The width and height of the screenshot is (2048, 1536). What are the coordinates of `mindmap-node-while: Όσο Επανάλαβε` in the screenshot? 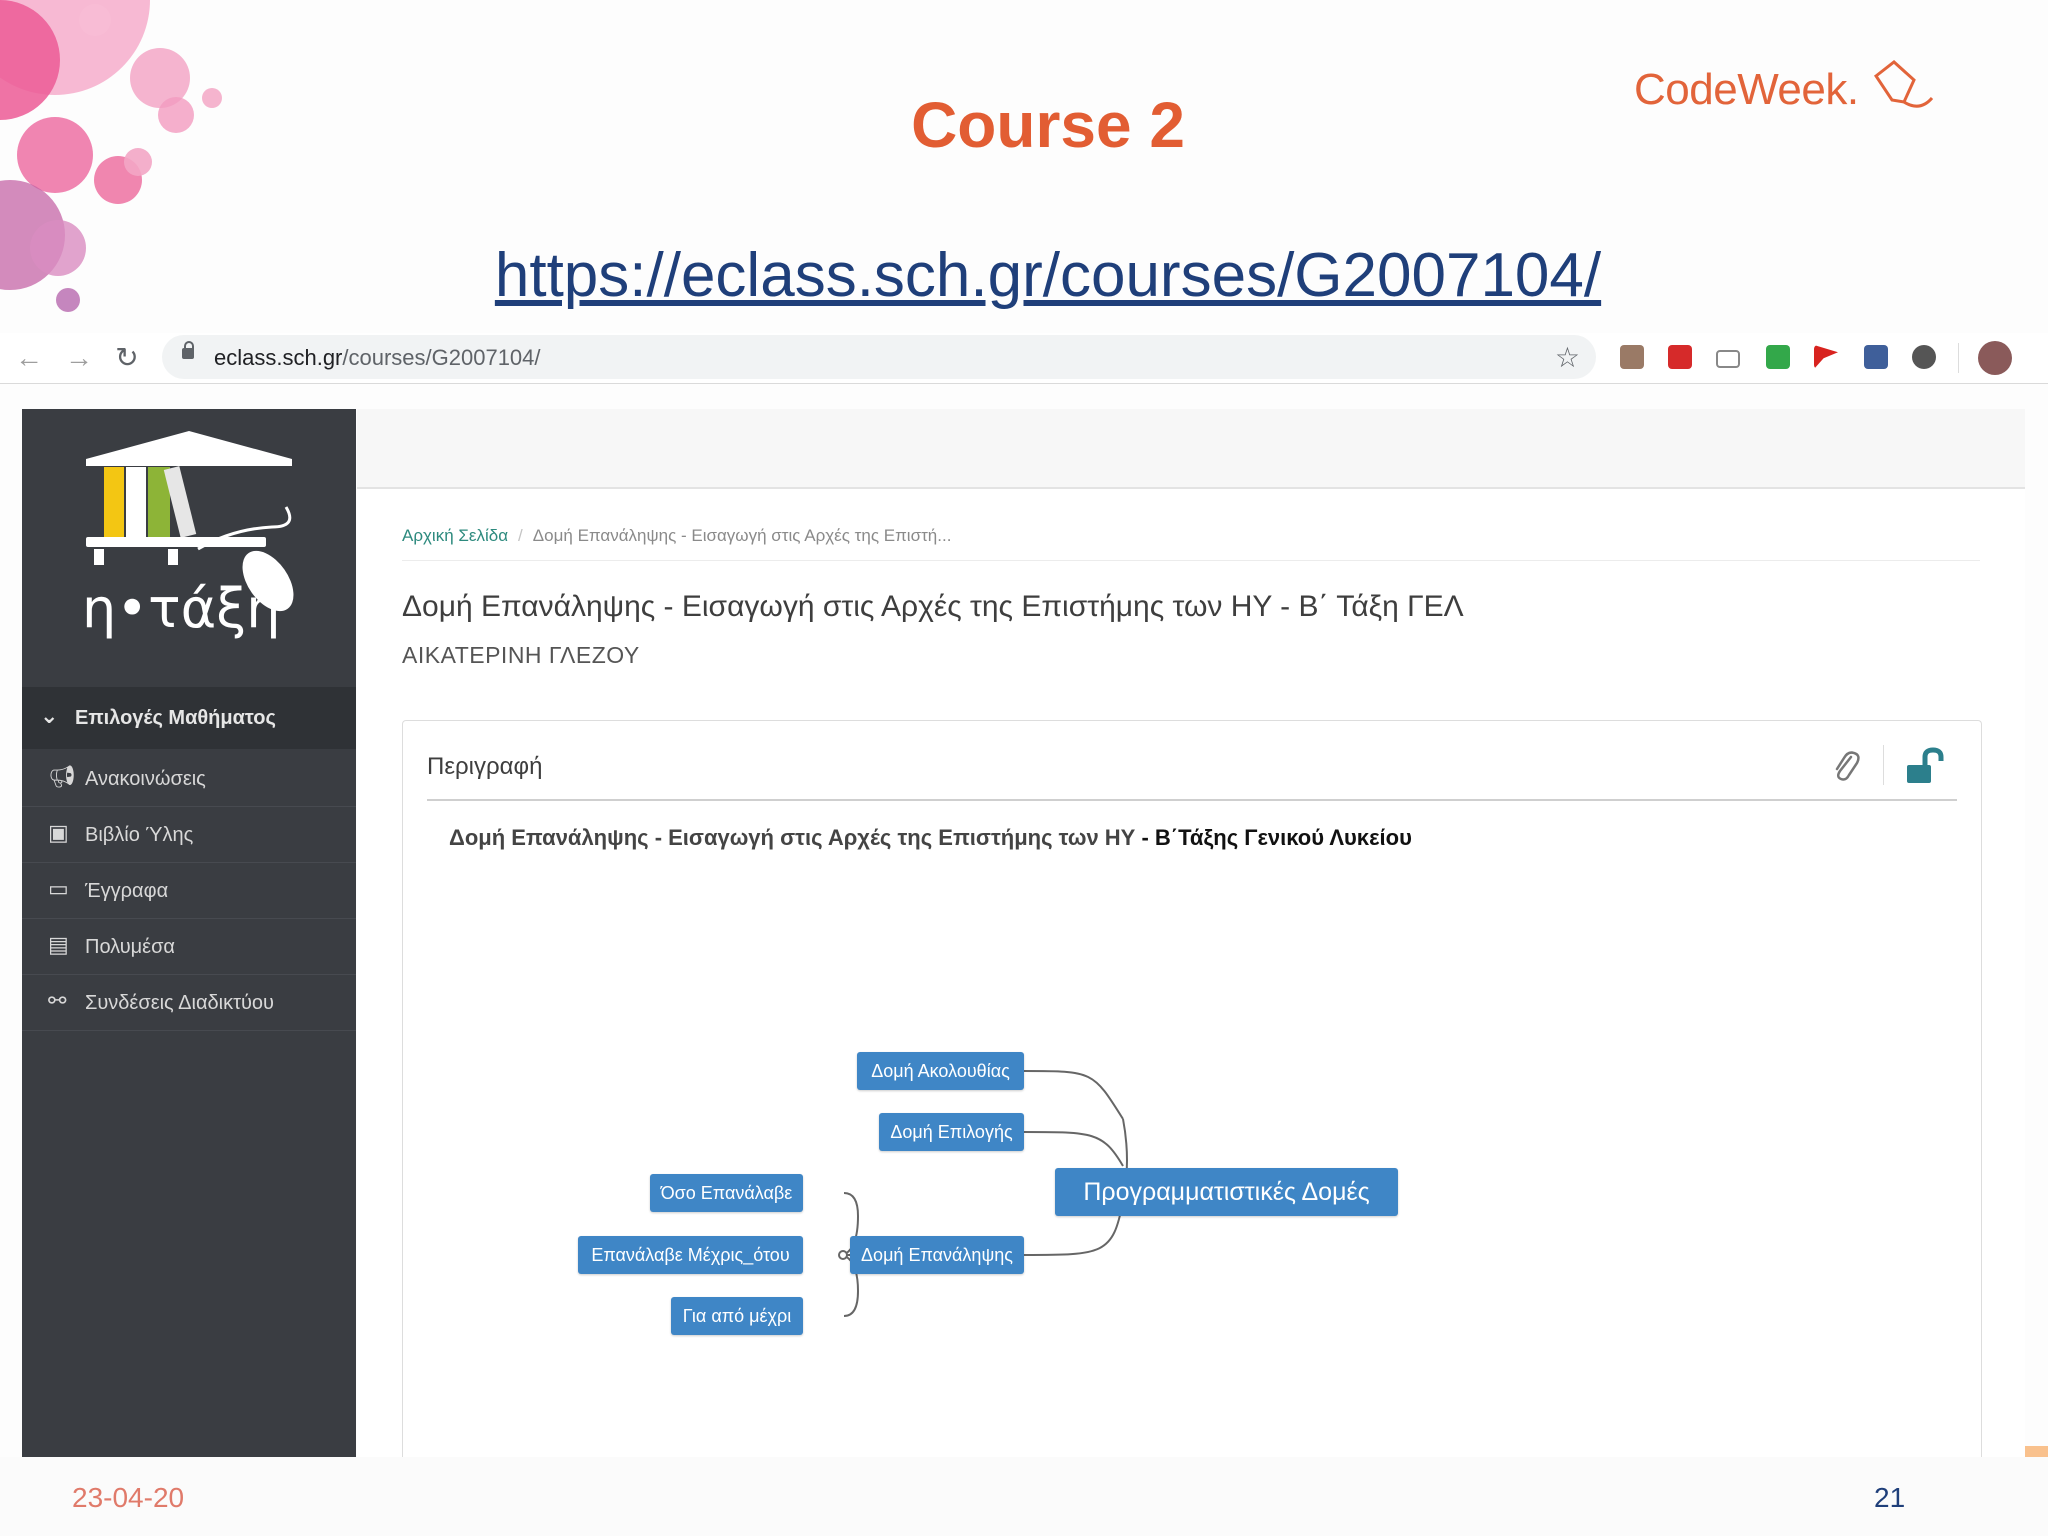 It's located at (726, 1193).